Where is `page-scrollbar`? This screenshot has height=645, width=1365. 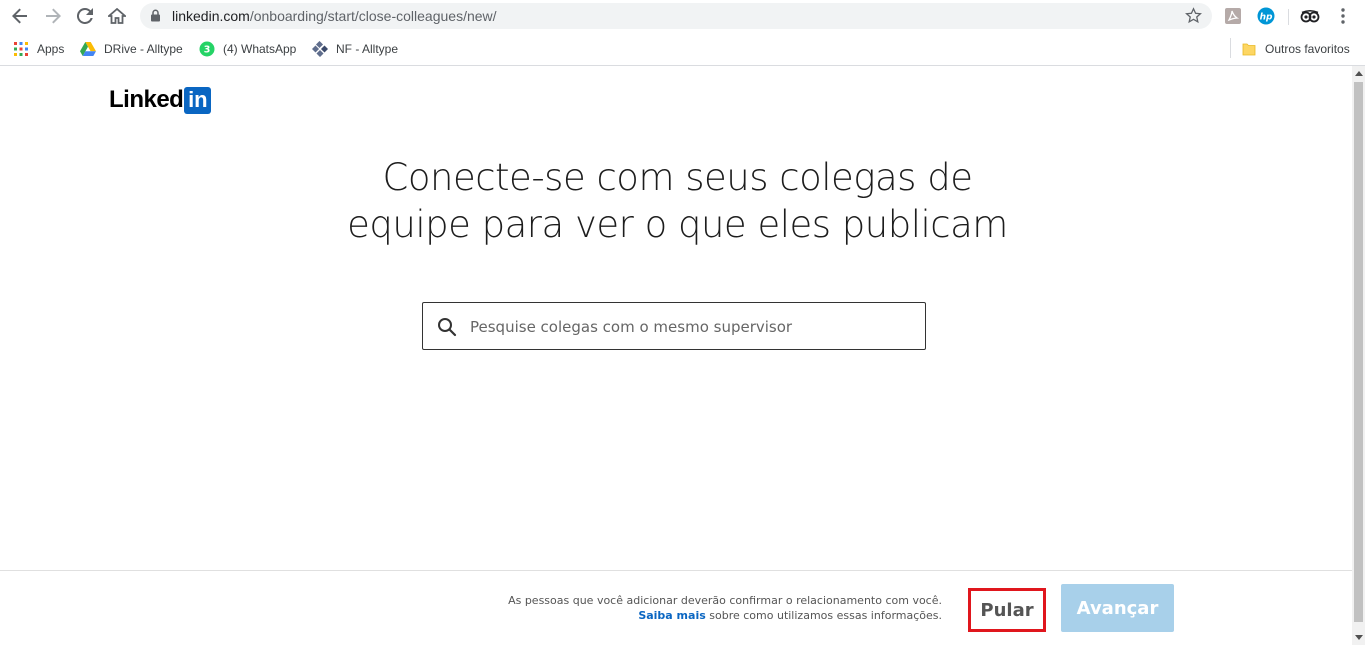 page-scrollbar is located at coordinates (1358, 355).